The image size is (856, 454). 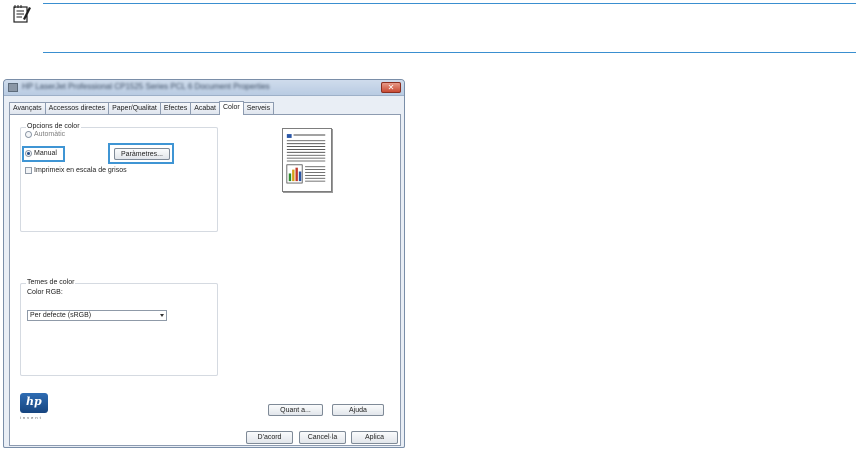 What do you see at coordinates (28, 170) in the screenshot?
I see `grayscale-checkbox` at bounding box center [28, 170].